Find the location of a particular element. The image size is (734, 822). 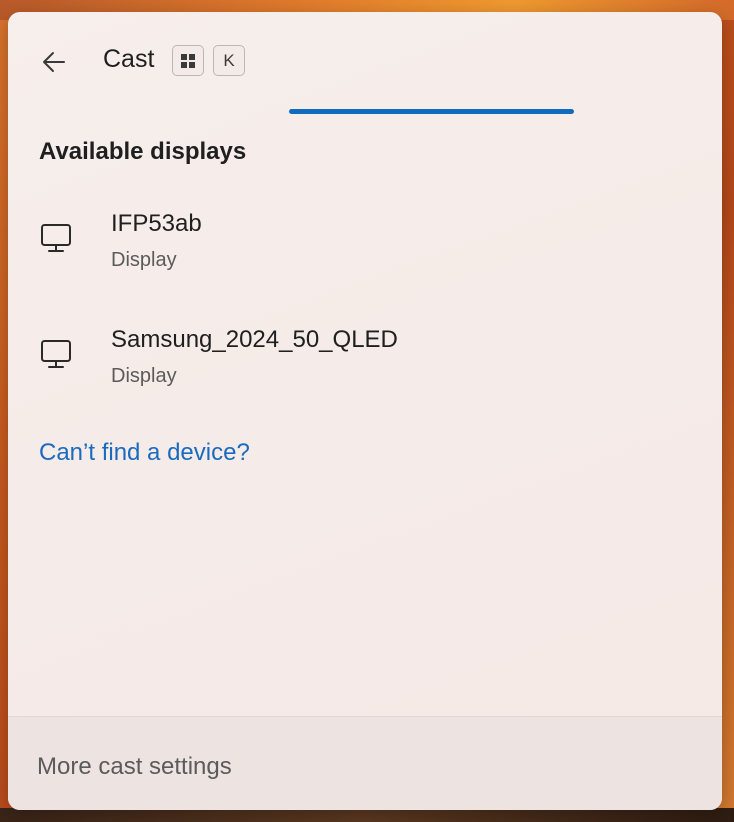

cast-footer: More cast settings is located at coordinates (365, 763).